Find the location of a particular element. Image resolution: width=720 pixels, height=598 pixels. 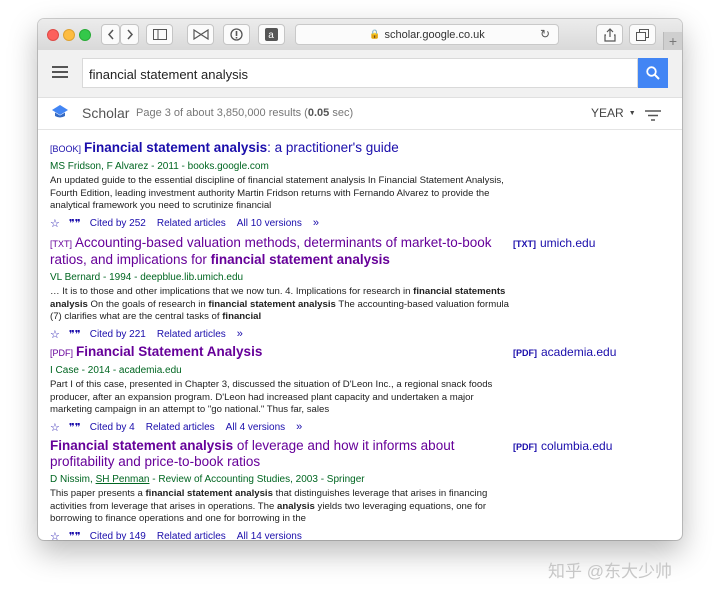

back-button is located at coordinates (110, 34).